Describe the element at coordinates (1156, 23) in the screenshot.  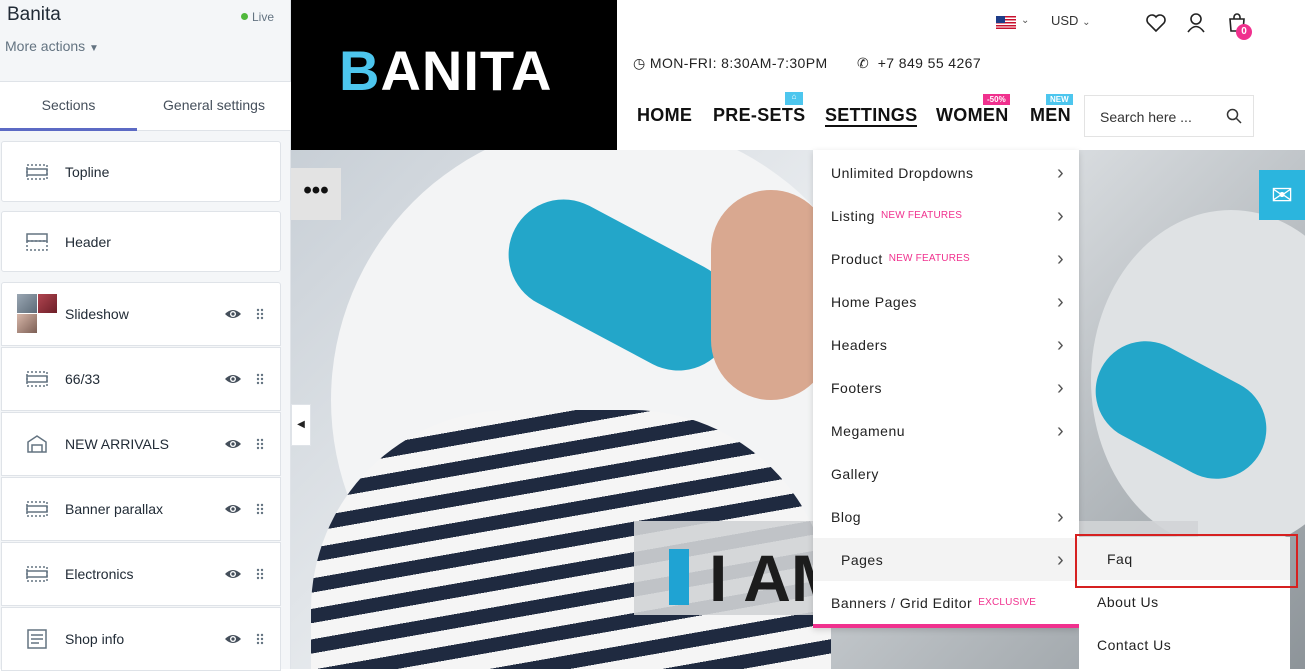
I see `heart-icon` at that location.